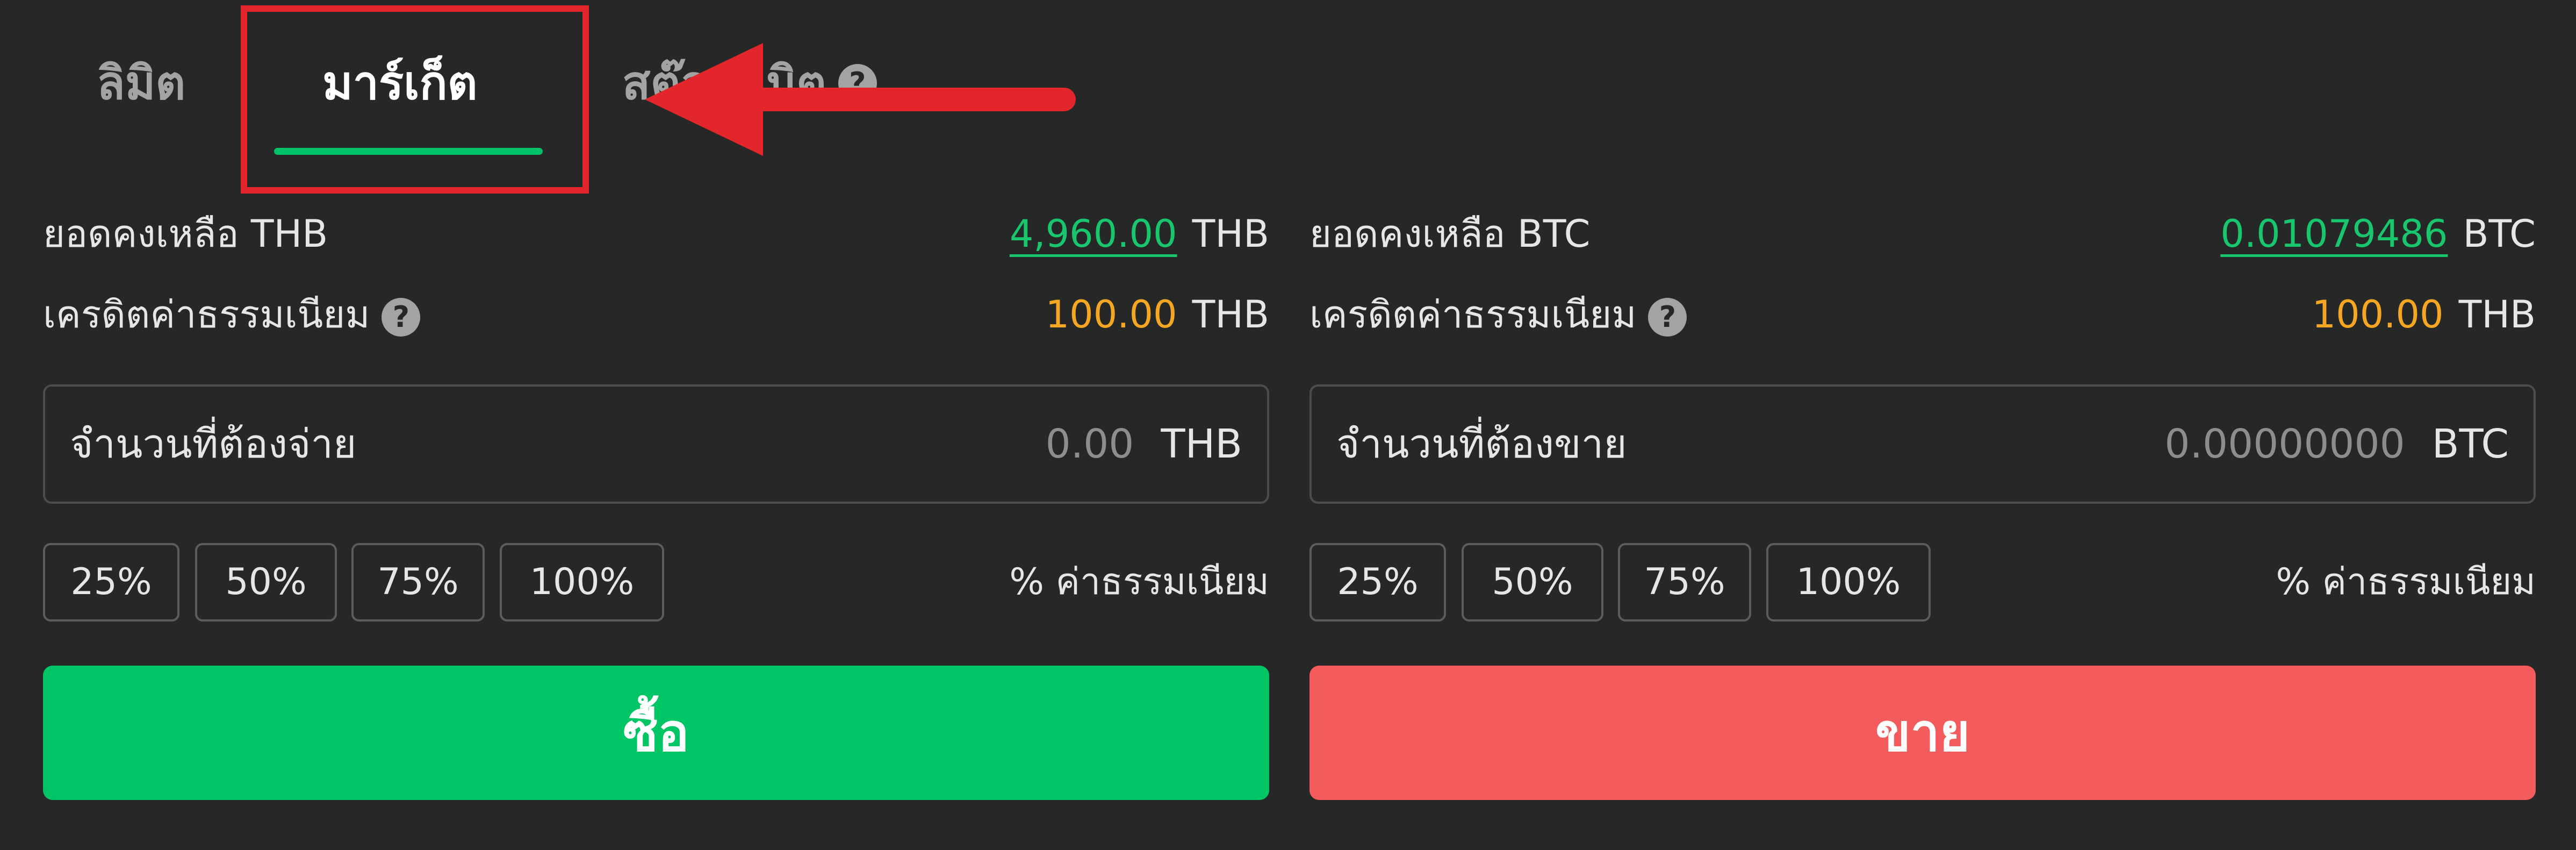  What do you see at coordinates (1922, 733) in the screenshot?
I see `sell-button: ขาย` at bounding box center [1922, 733].